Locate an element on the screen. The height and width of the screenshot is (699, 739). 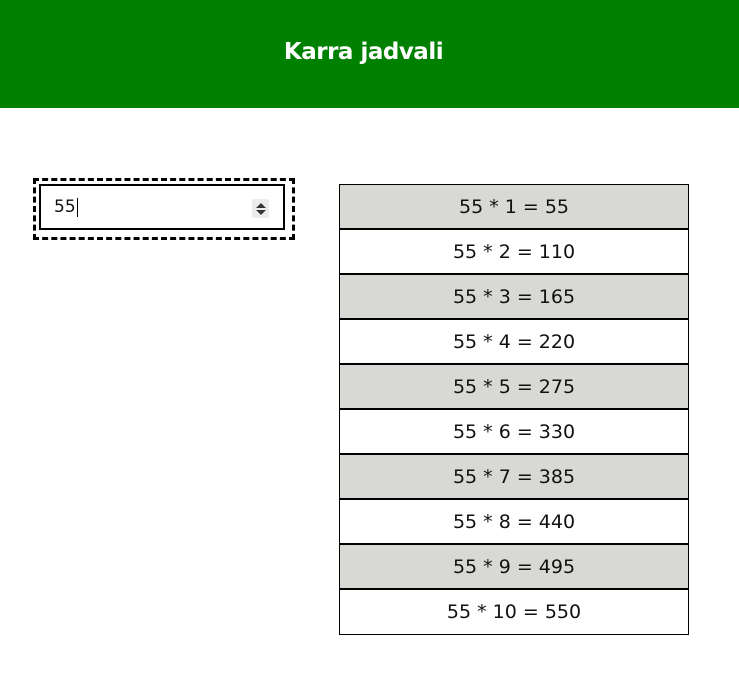
table-row: 55 * 6 = 330 is located at coordinates (514, 432).